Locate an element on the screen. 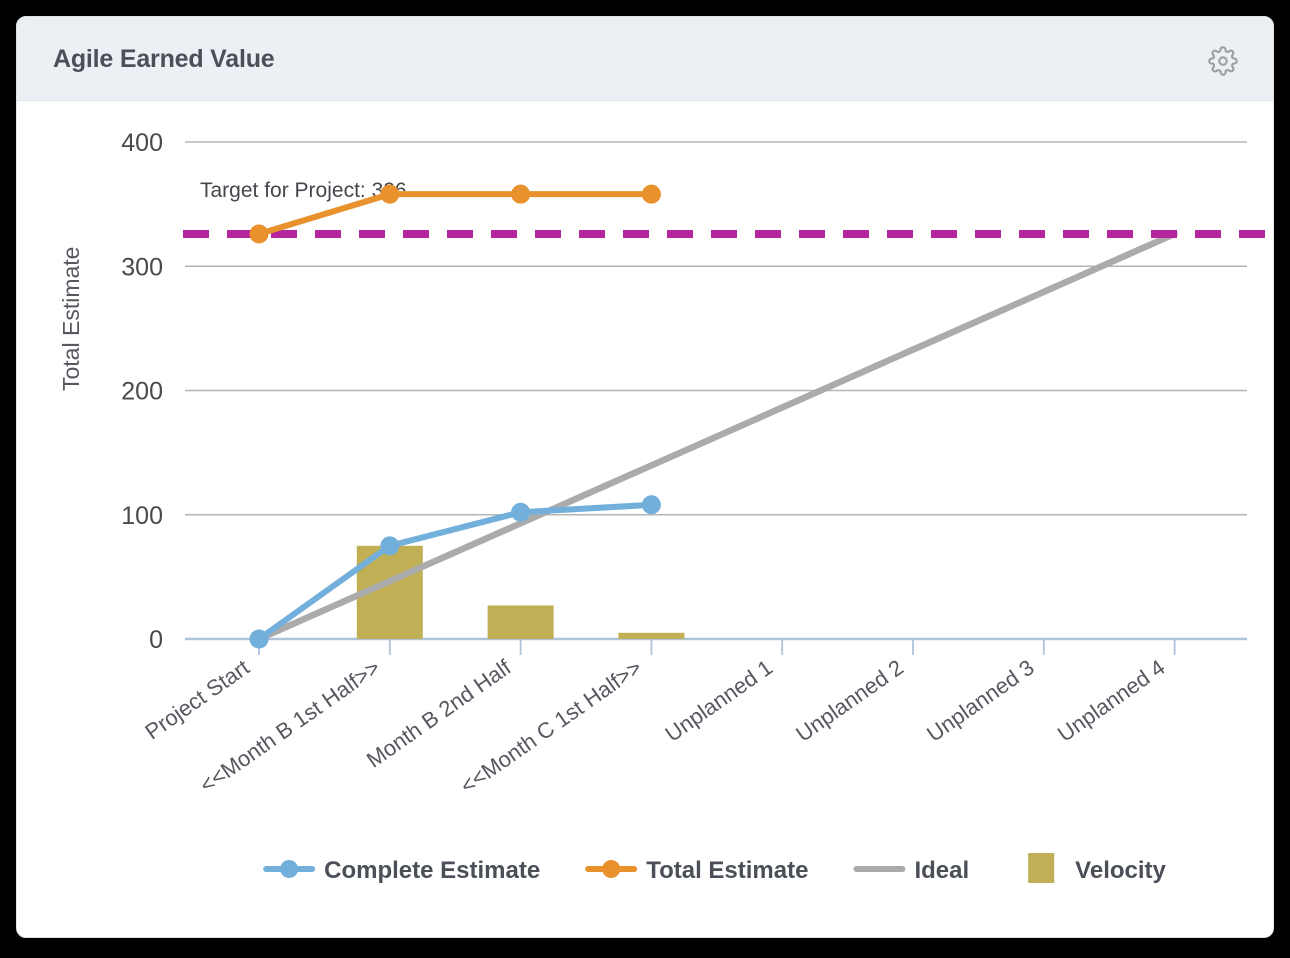 The height and width of the screenshot is (958, 1290). y-axis-tick-label: 200 is located at coordinates (142, 392).